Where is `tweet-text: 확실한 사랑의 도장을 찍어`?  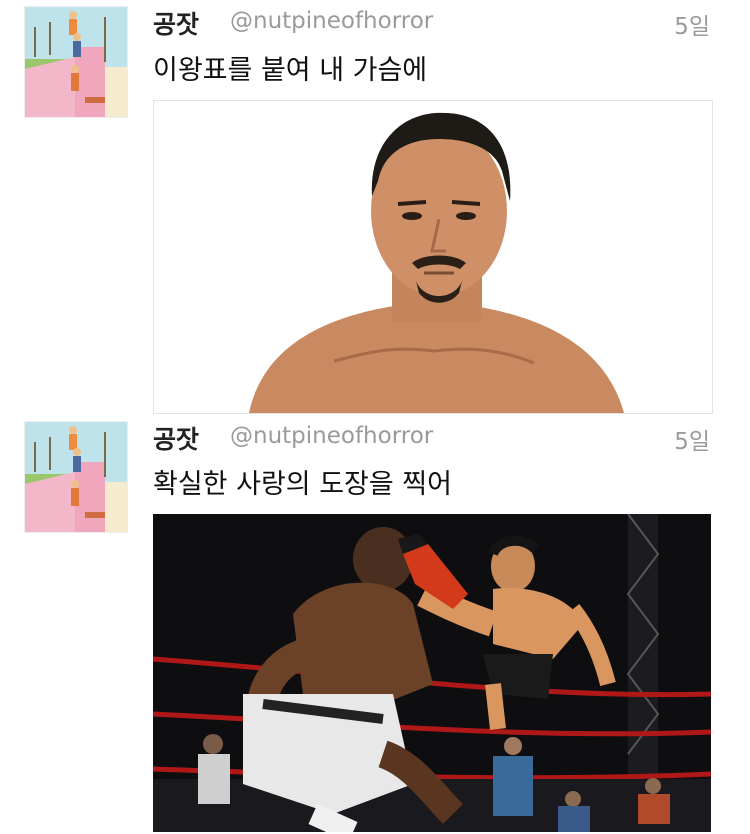 tweet-text: 확실한 사랑의 도장을 찍어 is located at coordinates (302, 484).